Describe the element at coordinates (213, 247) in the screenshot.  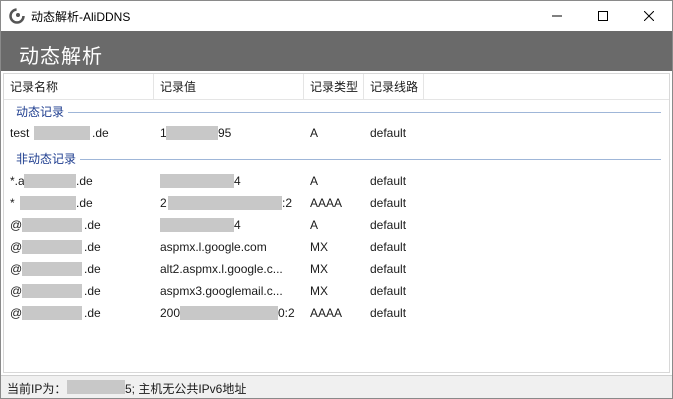
I see `record-value: aspmx.l.google.com` at that location.